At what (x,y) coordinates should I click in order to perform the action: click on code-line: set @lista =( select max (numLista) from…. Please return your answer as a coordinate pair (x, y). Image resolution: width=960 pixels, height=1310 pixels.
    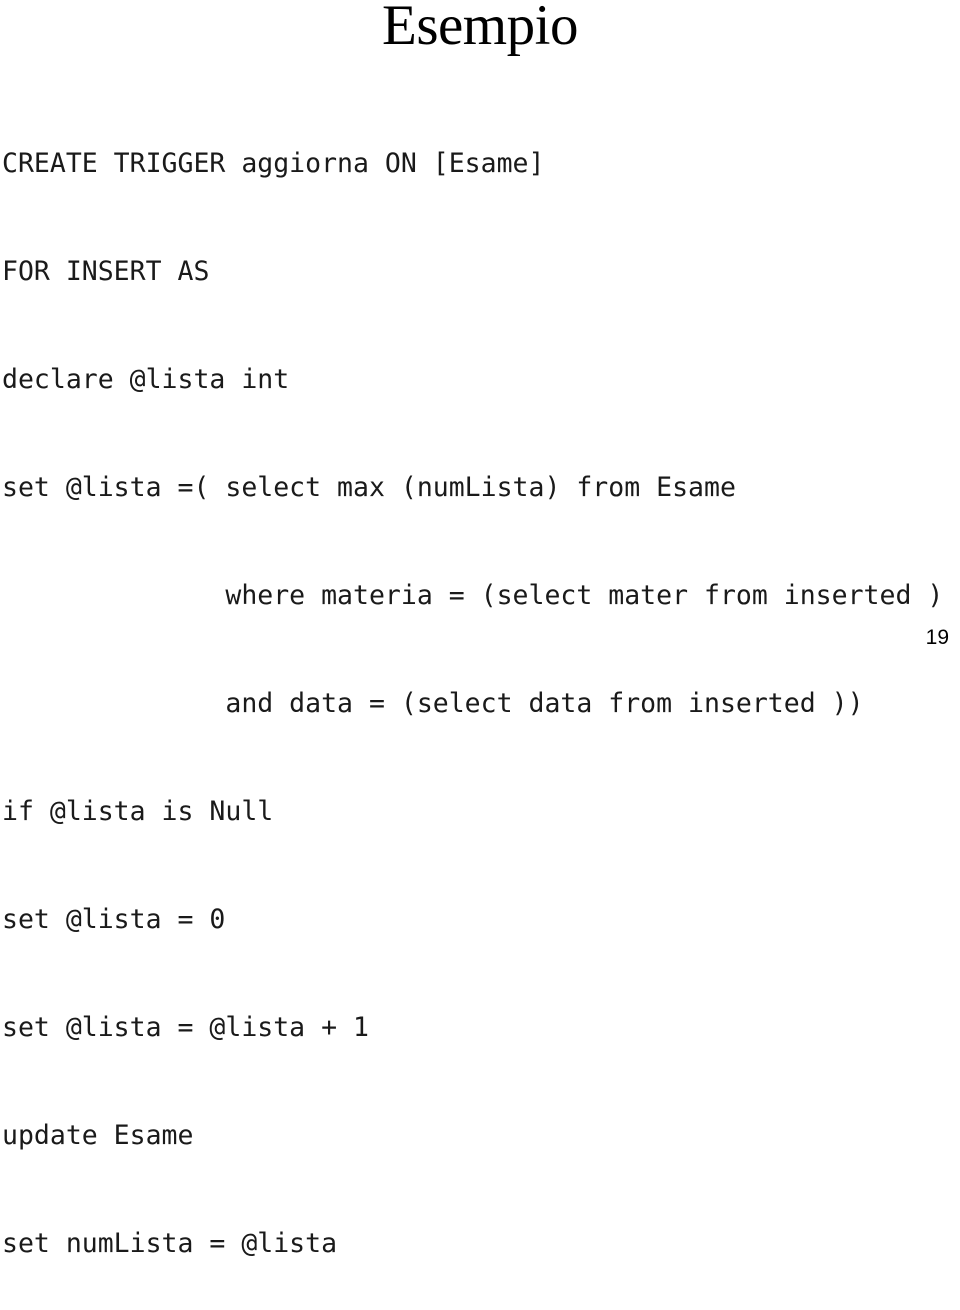
    Looking at the image, I should click on (369, 487).